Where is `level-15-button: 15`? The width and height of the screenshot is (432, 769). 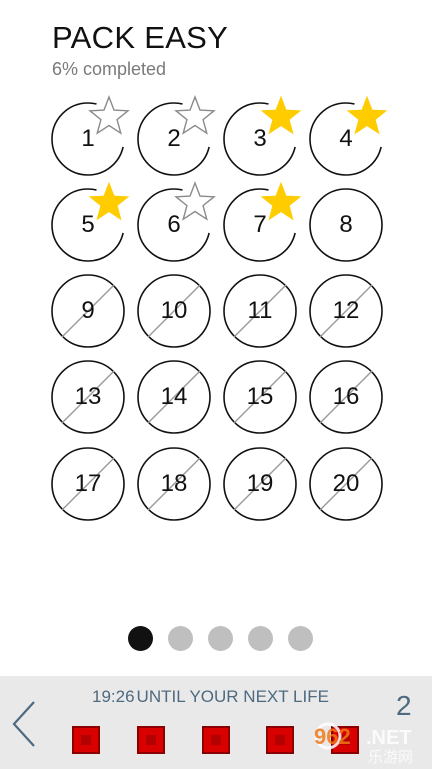 level-15-button: 15 is located at coordinates (260, 397).